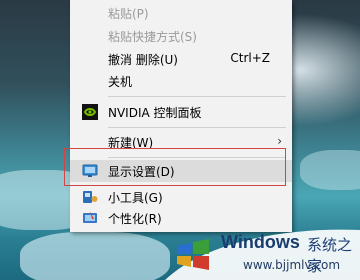 This screenshot has height=280, width=360. What do you see at coordinates (120, 82) in the screenshot?
I see `menu-item-label: 关机` at bounding box center [120, 82].